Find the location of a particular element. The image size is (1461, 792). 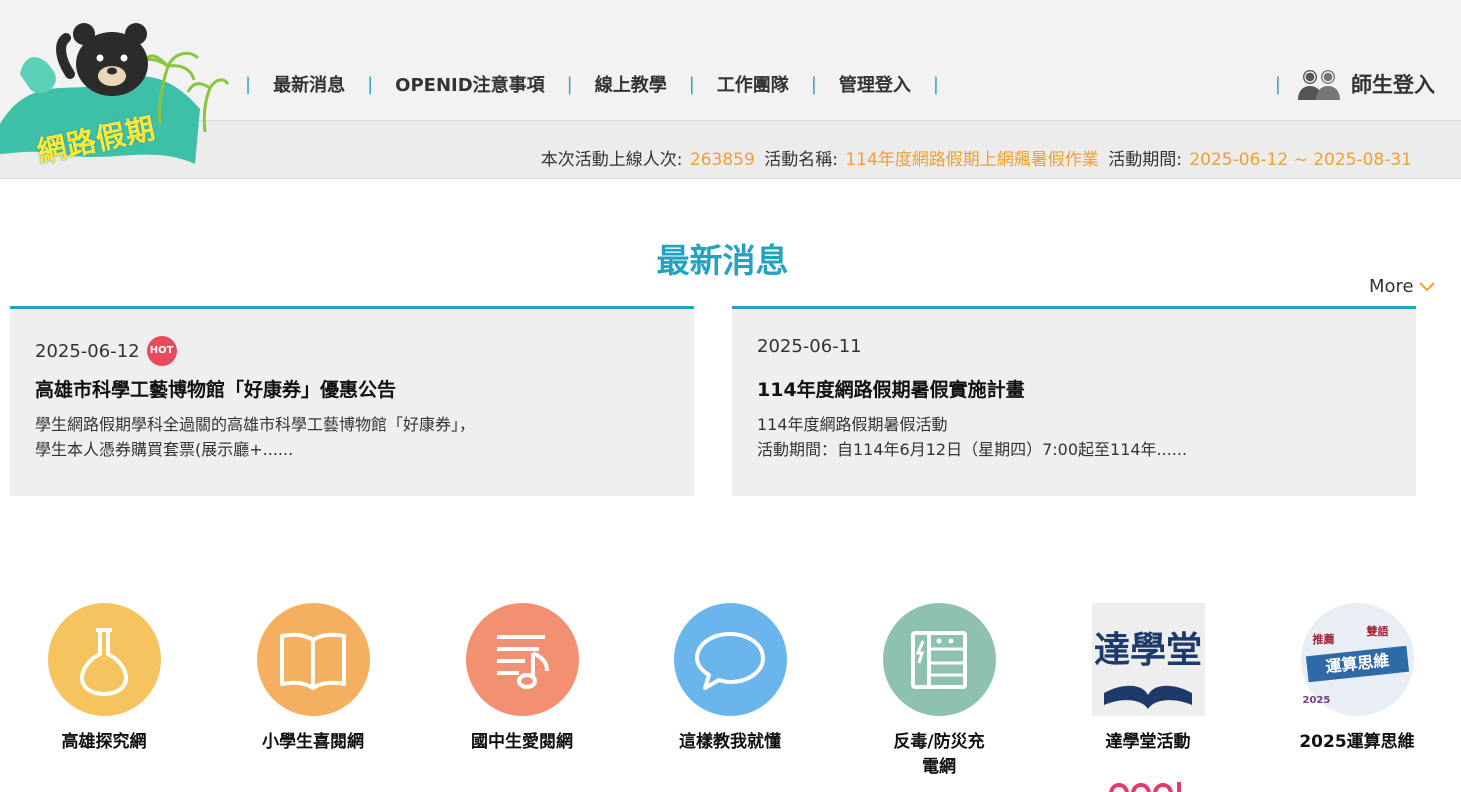

link-label: 反毒/防災充 電網 is located at coordinates (939, 755).